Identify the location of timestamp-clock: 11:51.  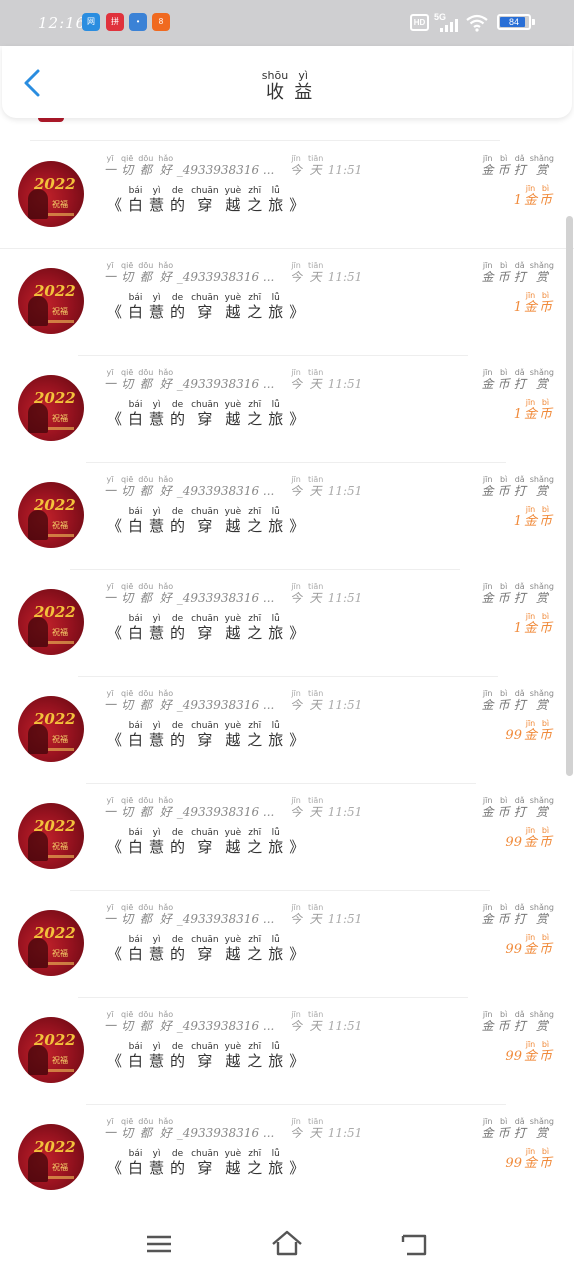
(345, 1133).